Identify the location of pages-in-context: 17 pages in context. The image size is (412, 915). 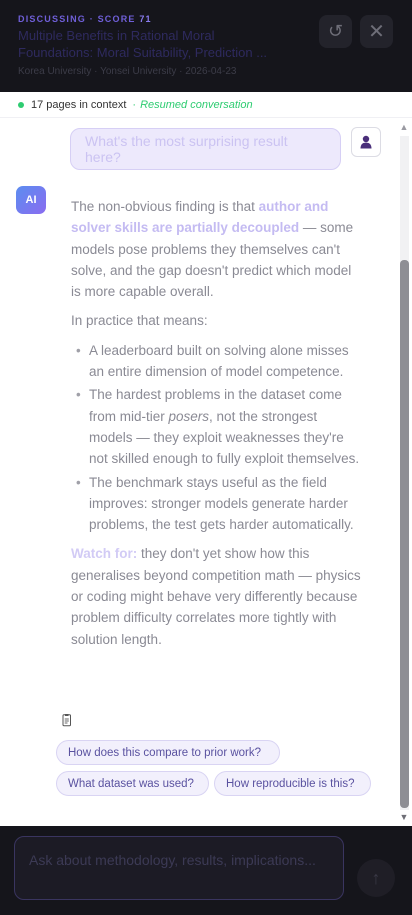
(79, 104).